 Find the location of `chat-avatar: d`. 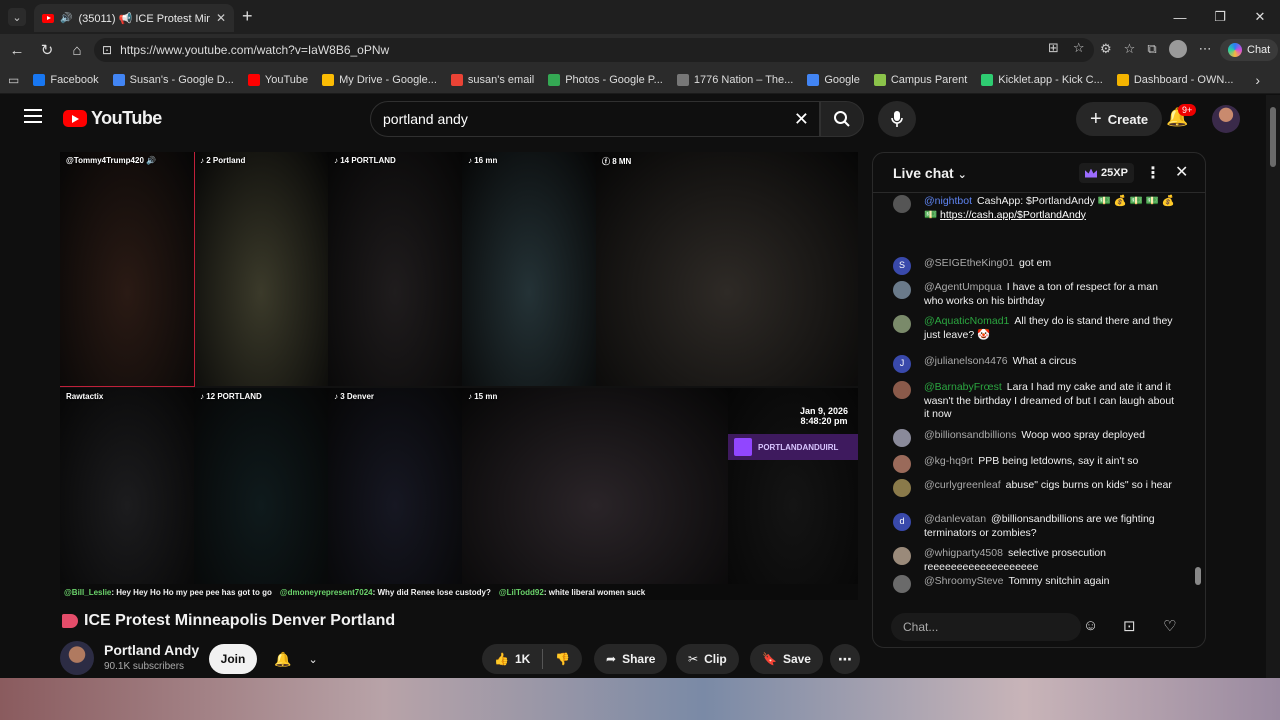

chat-avatar: d is located at coordinates (902, 522).